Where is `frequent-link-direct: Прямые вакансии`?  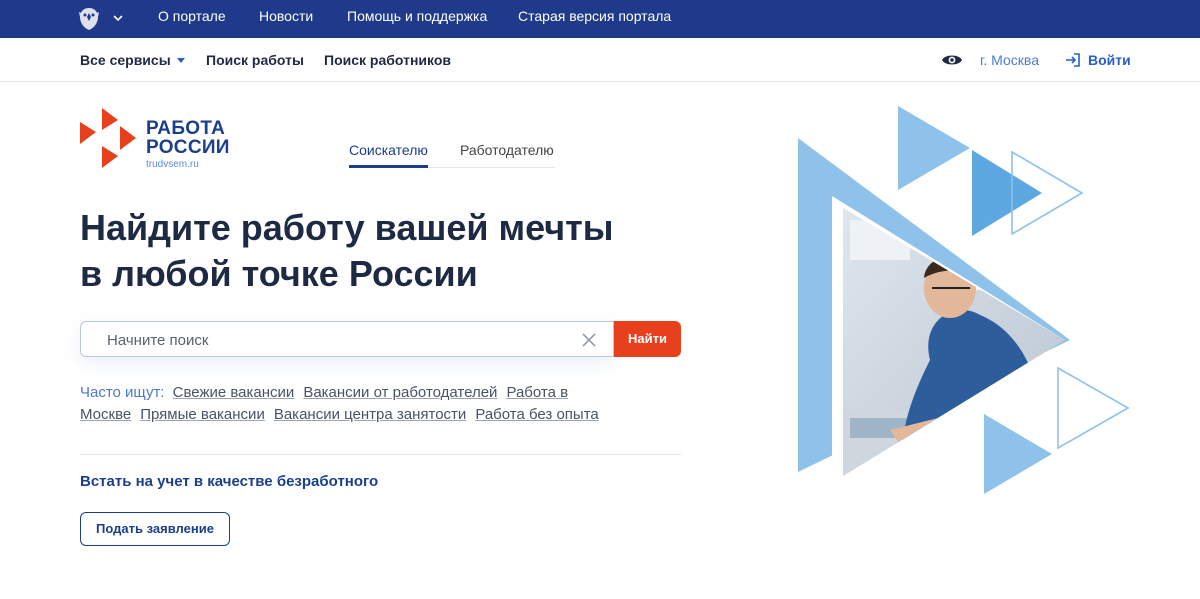 frequent-link-direct: Прямые вакансии is located at coordinates (202, 414).